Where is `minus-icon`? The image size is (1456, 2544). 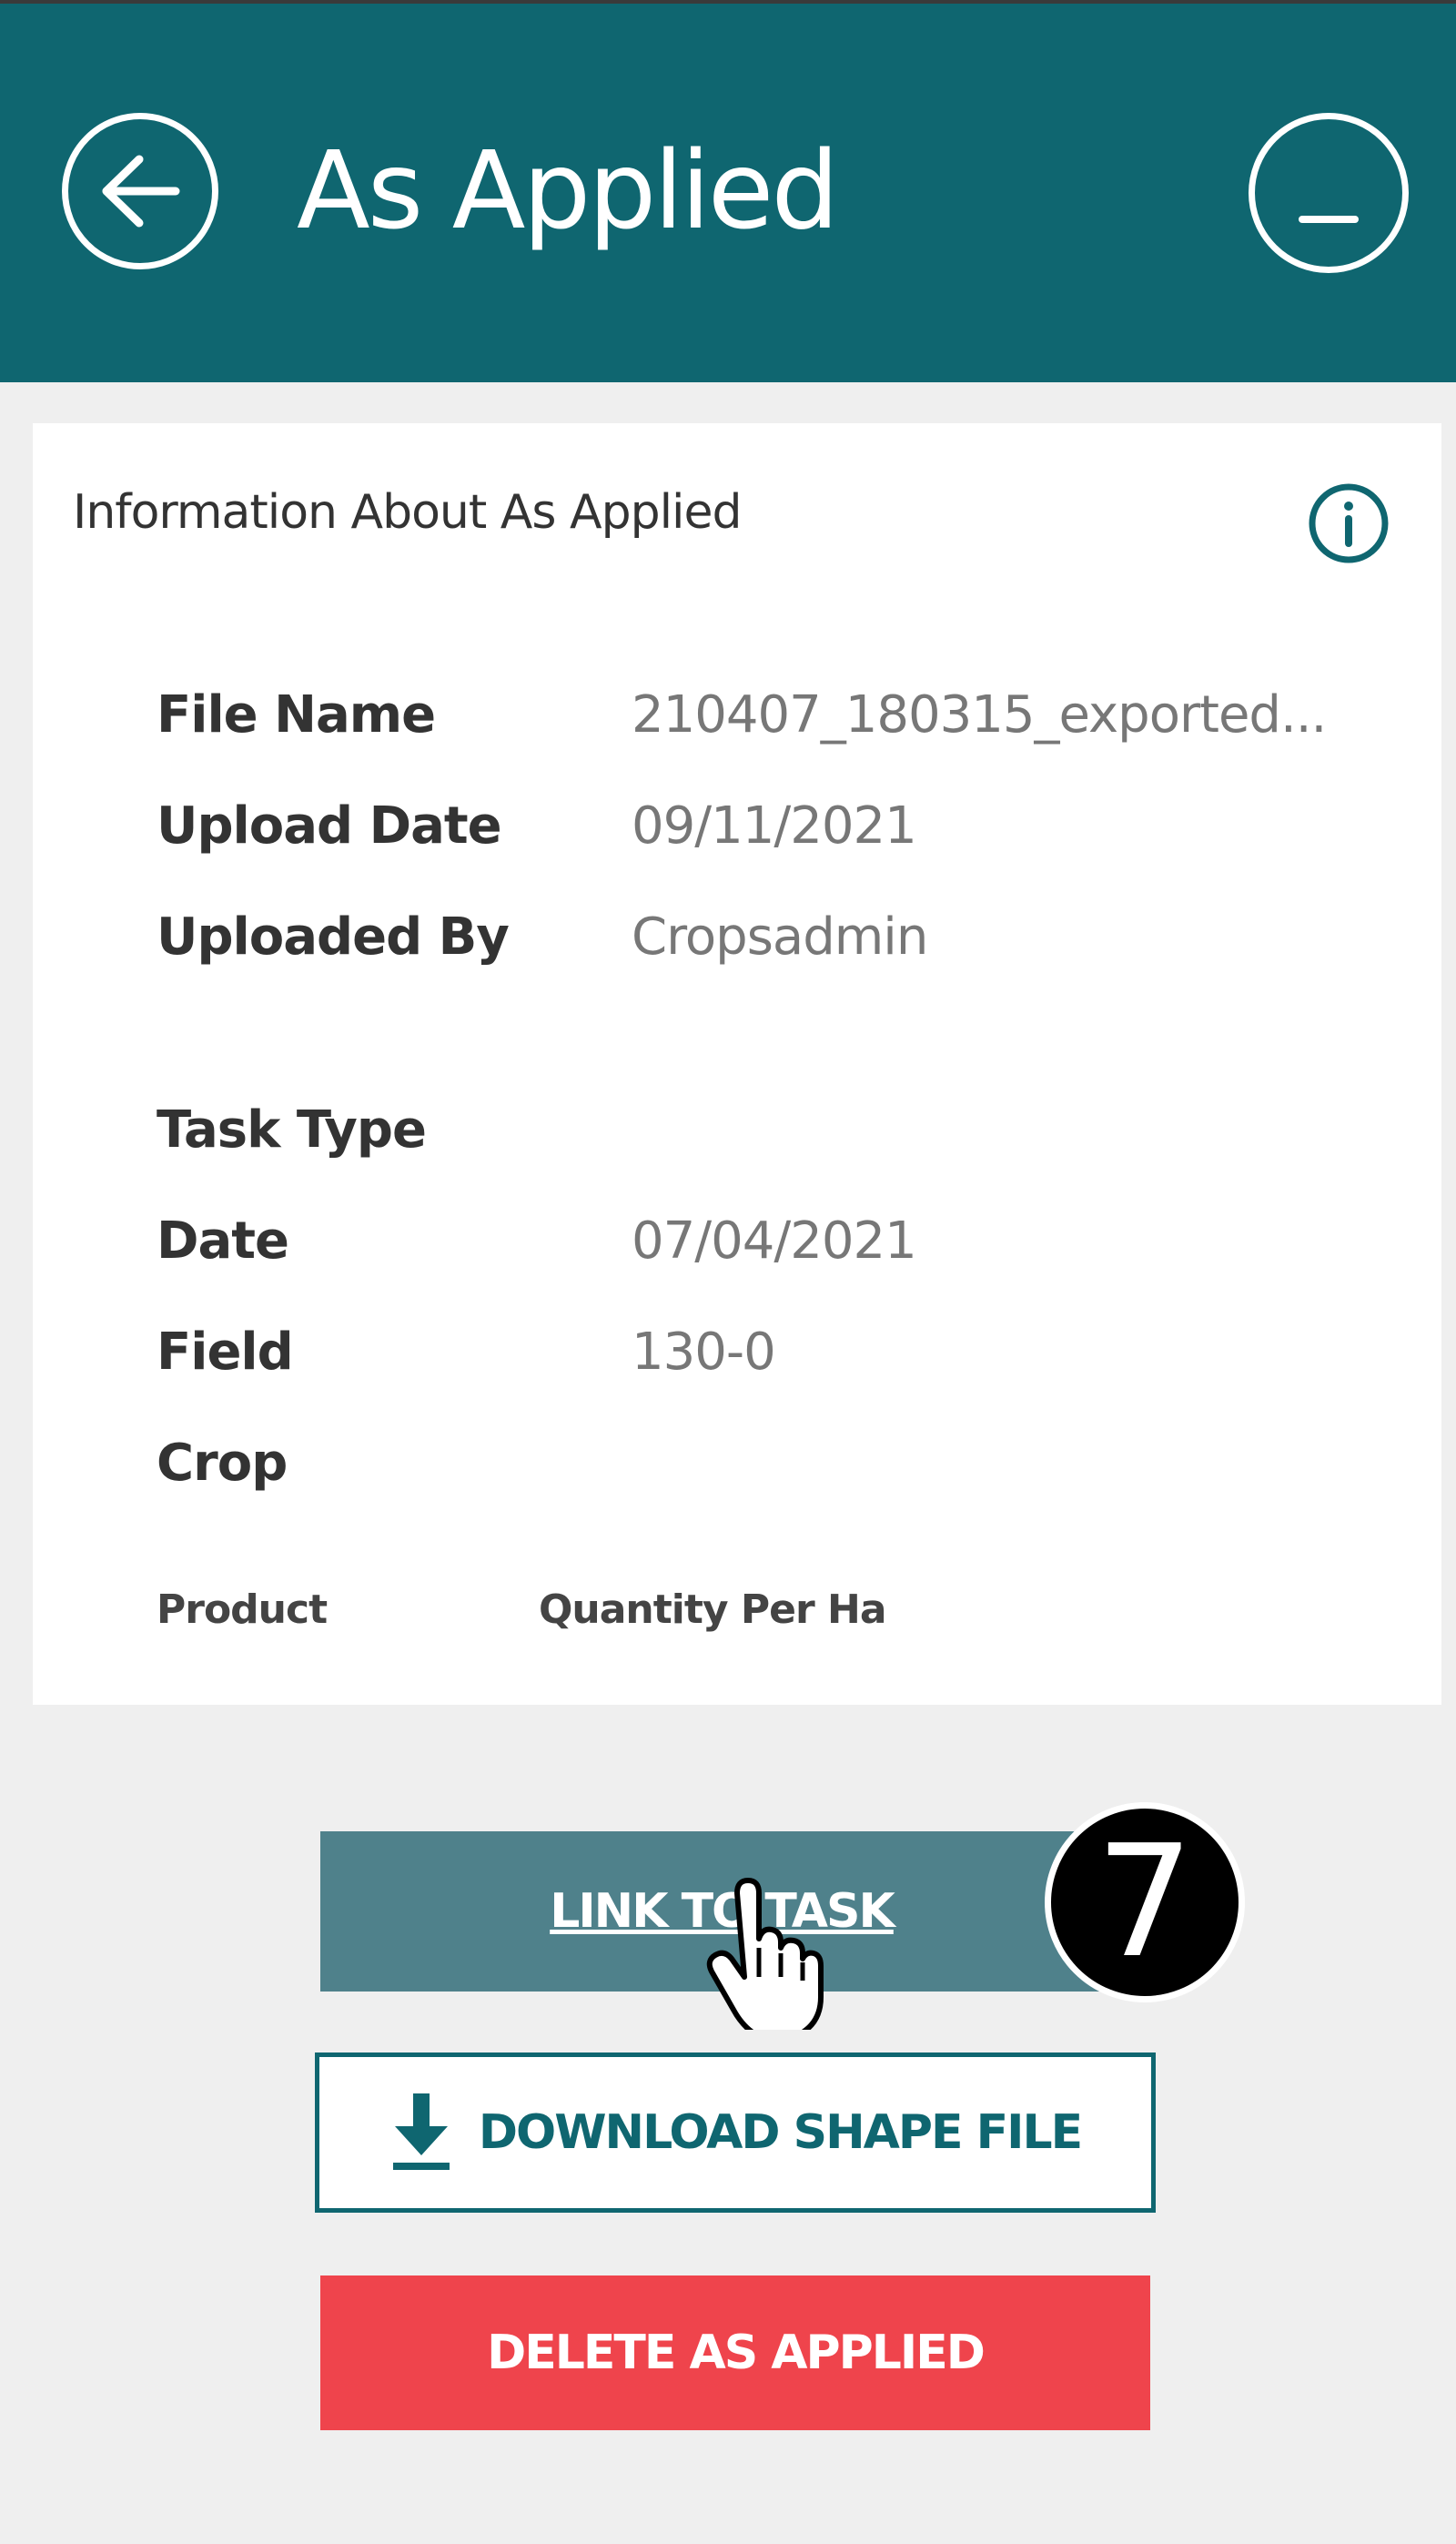
minus-icon is located at coordinates (1329, 219).